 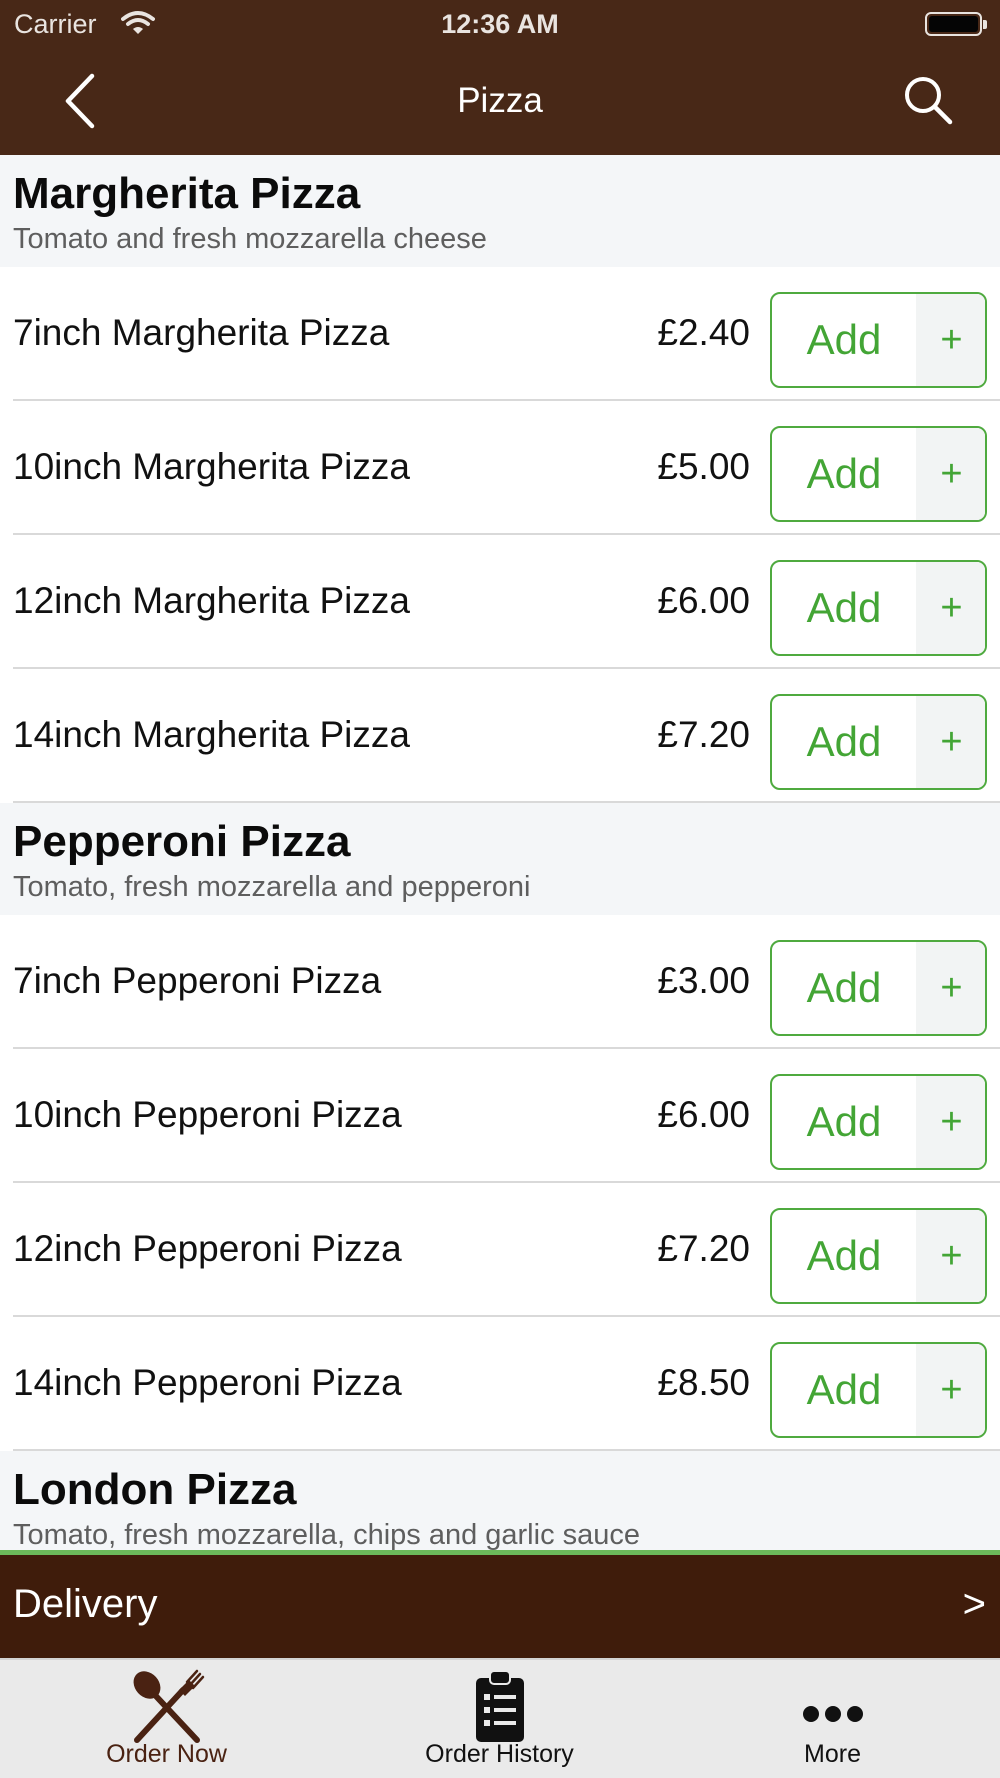 I want to click on tab-order-history: Order History, so click(x=499, y=1719).